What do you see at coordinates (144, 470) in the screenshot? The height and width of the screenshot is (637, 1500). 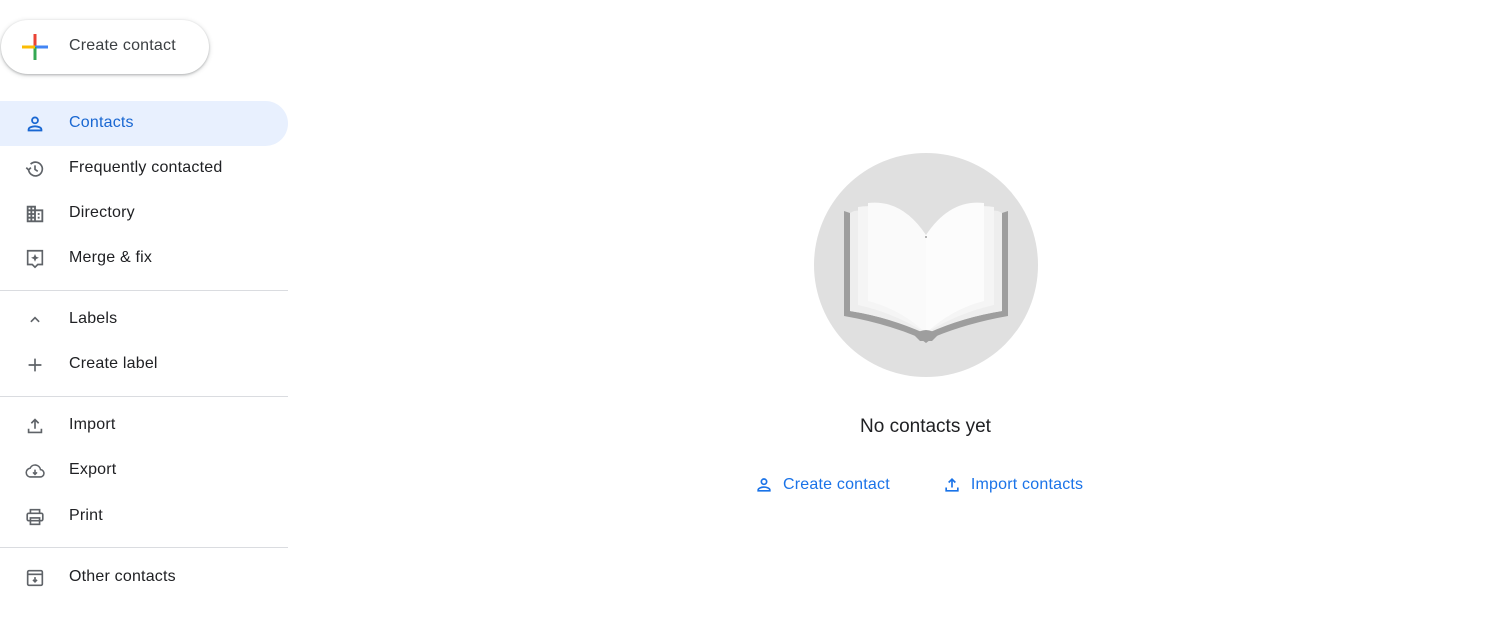 I see `sidebar-item-export: Export` at bounding box center [144, 470].